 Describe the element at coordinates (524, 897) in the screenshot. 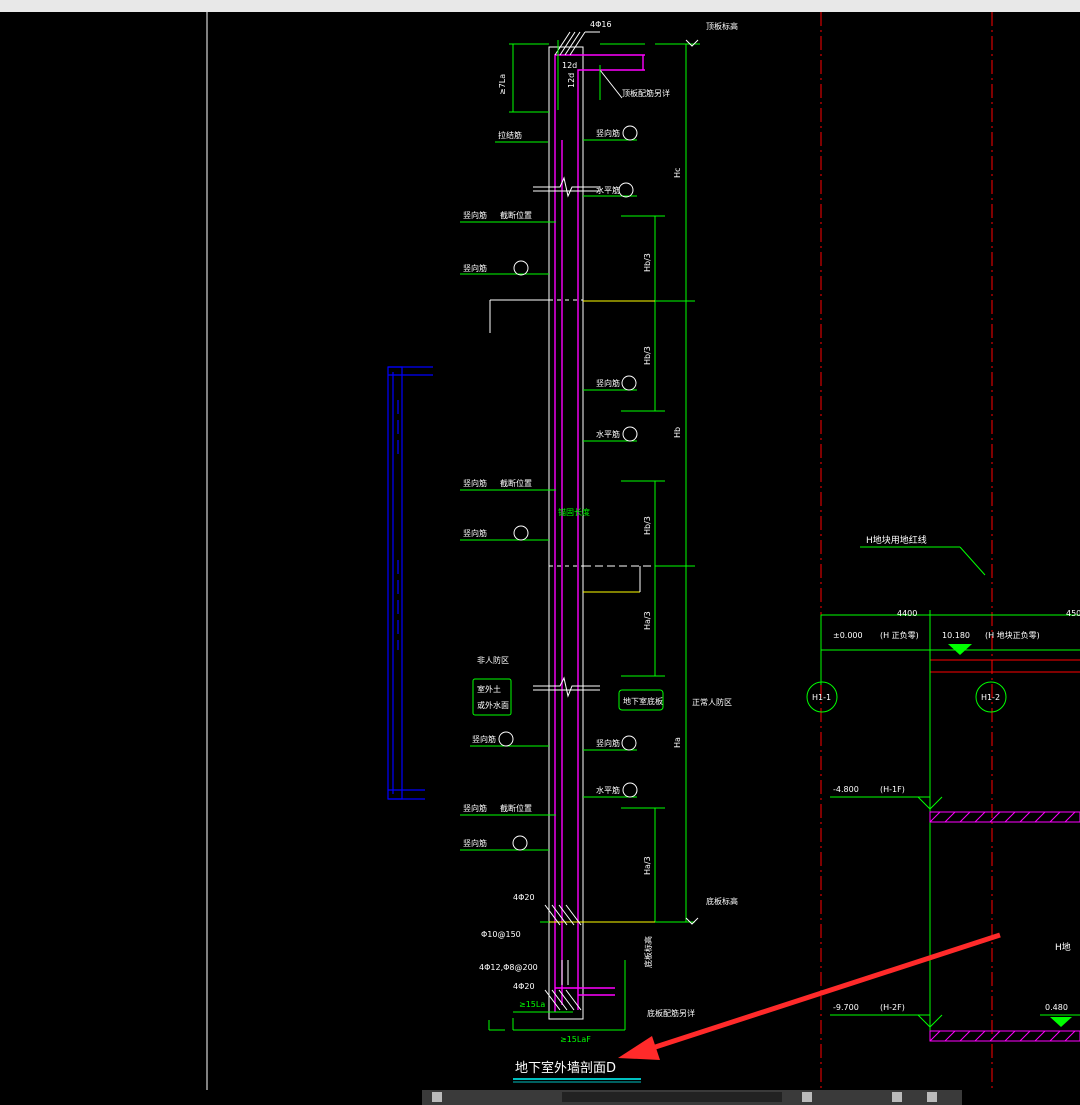

I see `label-bottom-rebar-a: 4Φ20` at that location.